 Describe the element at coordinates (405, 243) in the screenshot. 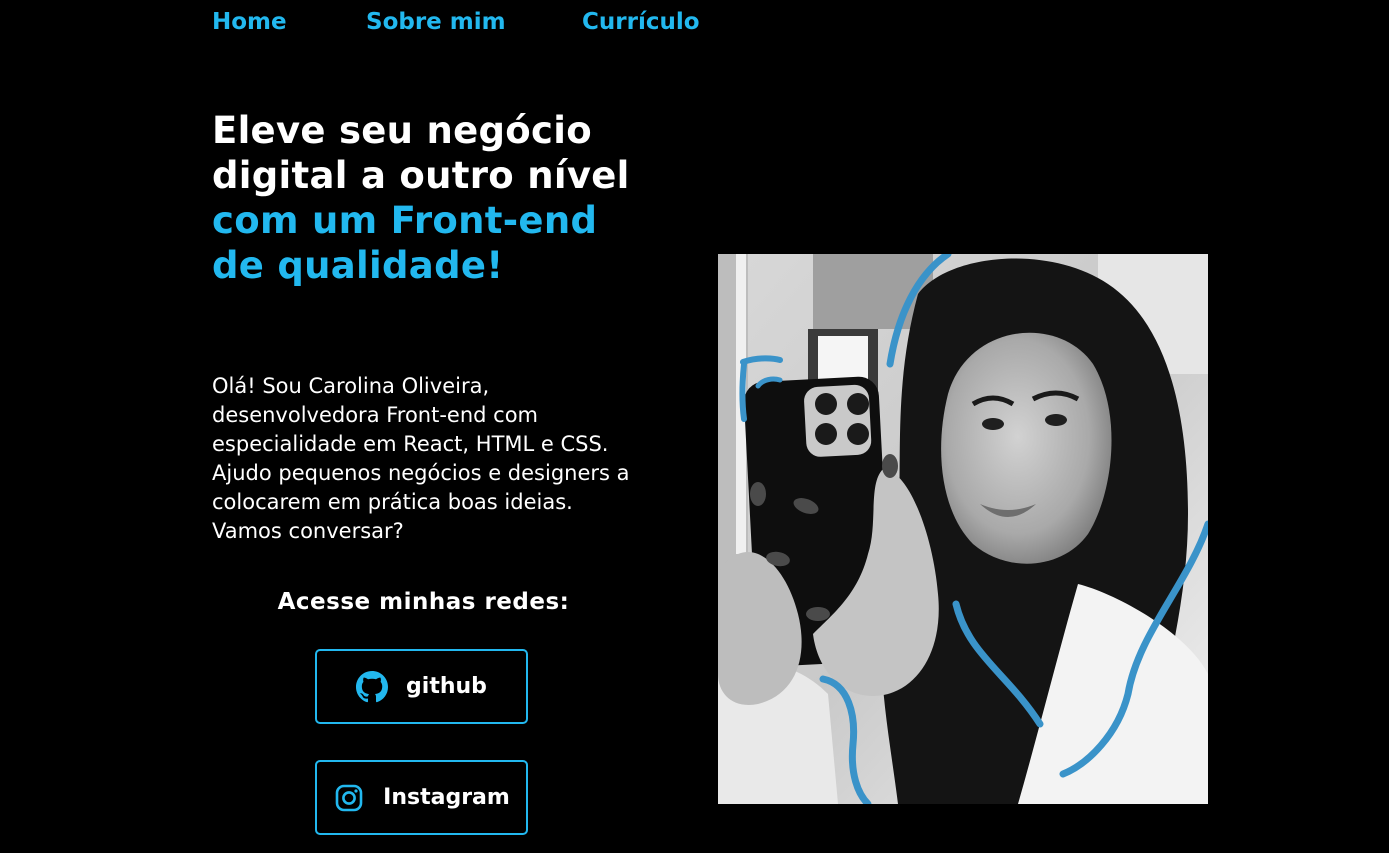

I see `headline-accent-part: com um Front-end de qualidade!` at that location.